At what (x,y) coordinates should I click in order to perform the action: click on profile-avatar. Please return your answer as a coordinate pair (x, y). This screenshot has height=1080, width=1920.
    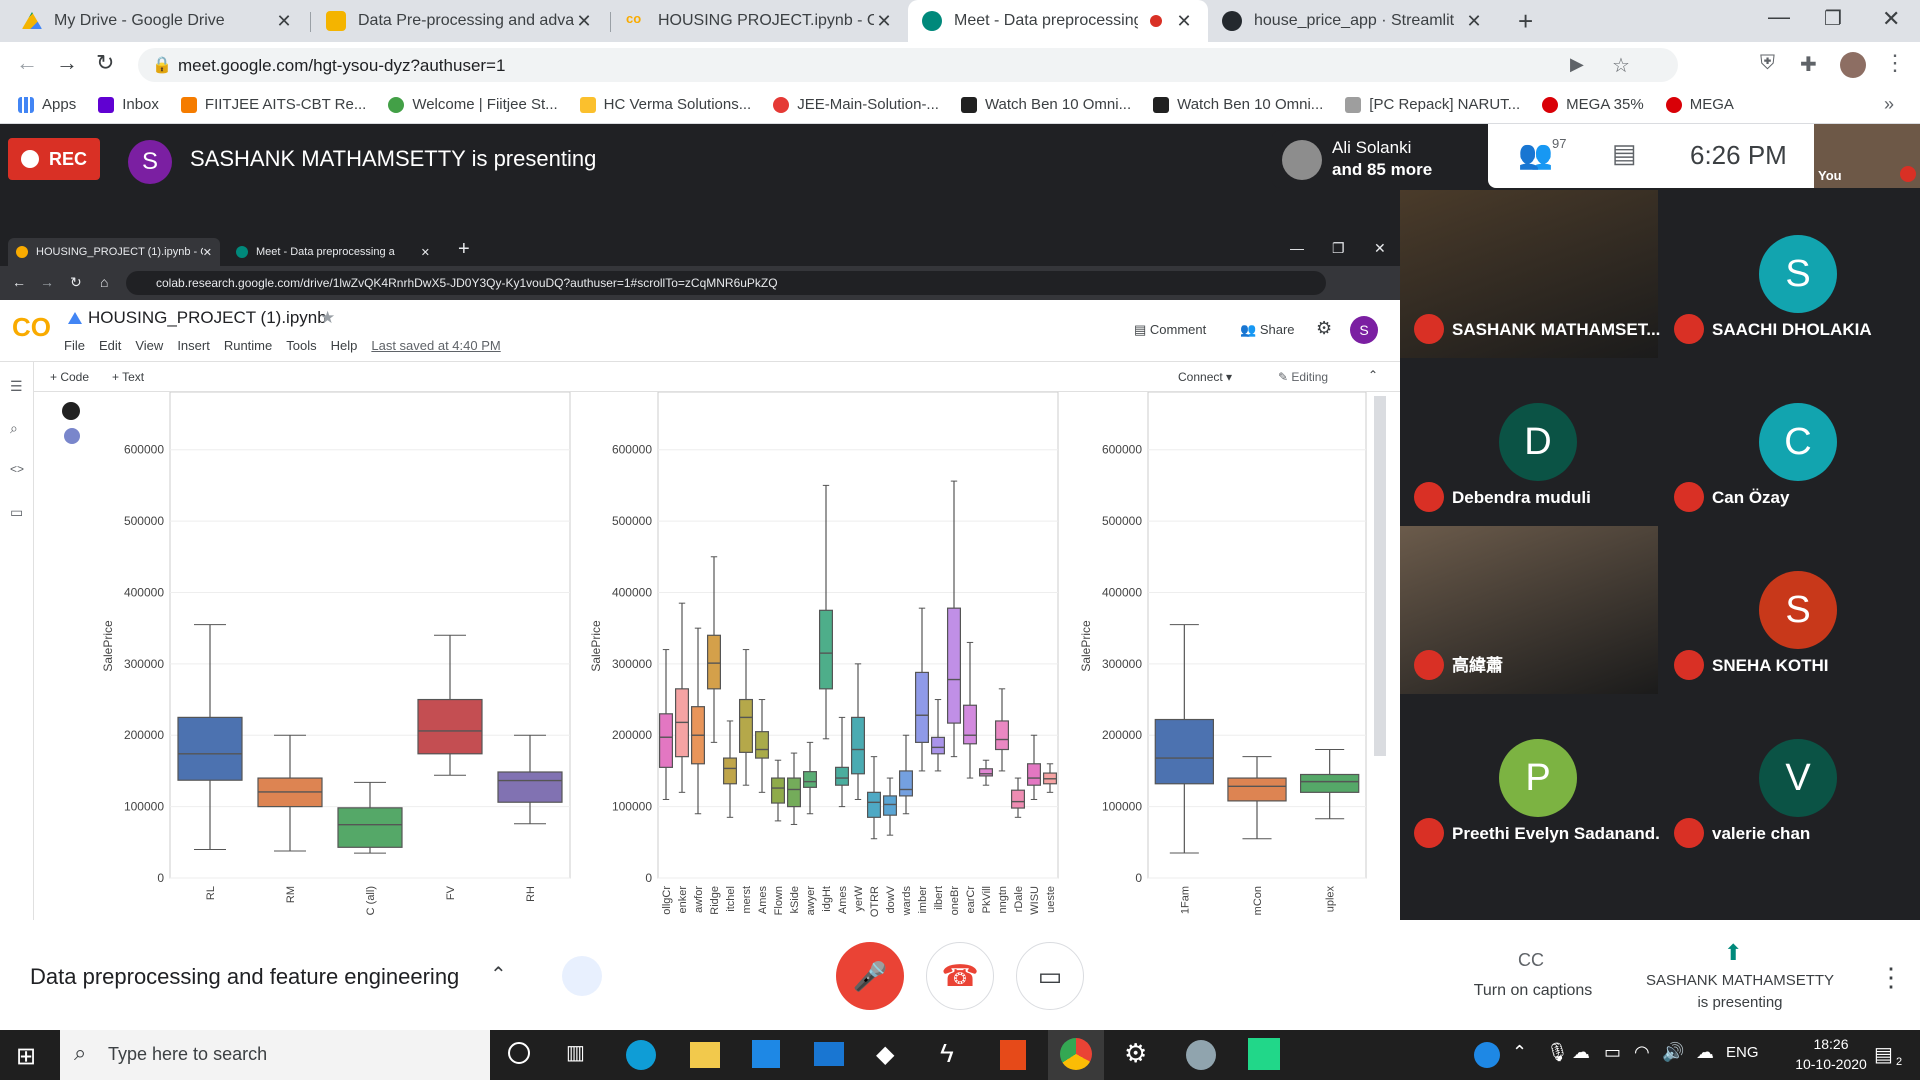
    Looking at the image, I should click on (1853, 65).